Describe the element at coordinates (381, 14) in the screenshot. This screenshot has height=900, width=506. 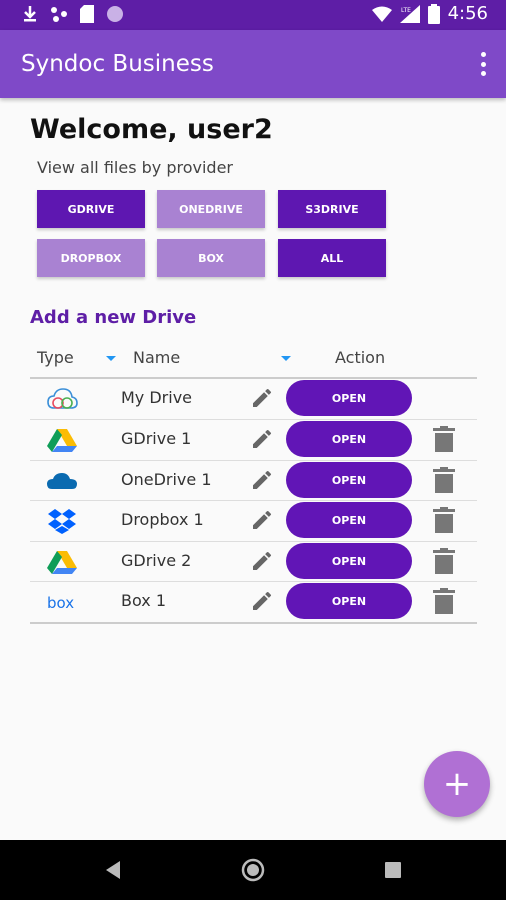
I see `wifi-icon` at that location.